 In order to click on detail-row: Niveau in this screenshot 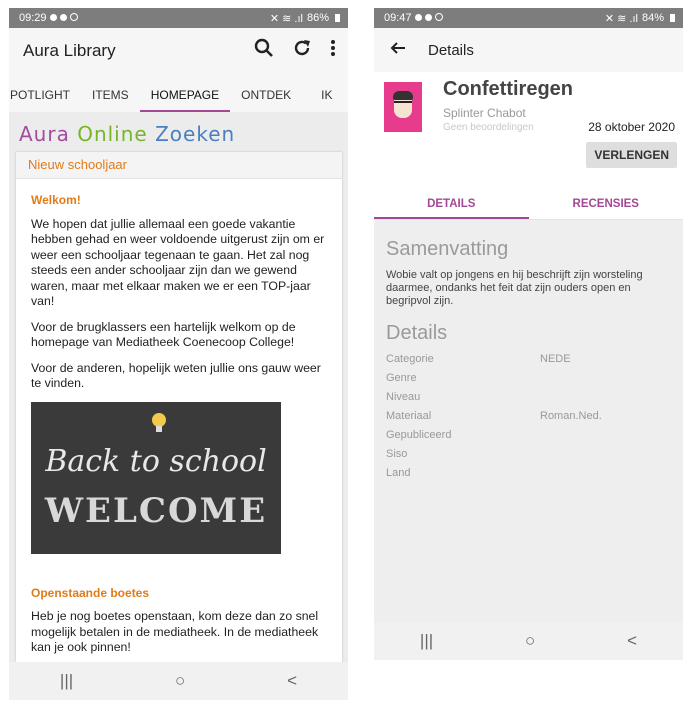, I will do `click(403, 397)`.